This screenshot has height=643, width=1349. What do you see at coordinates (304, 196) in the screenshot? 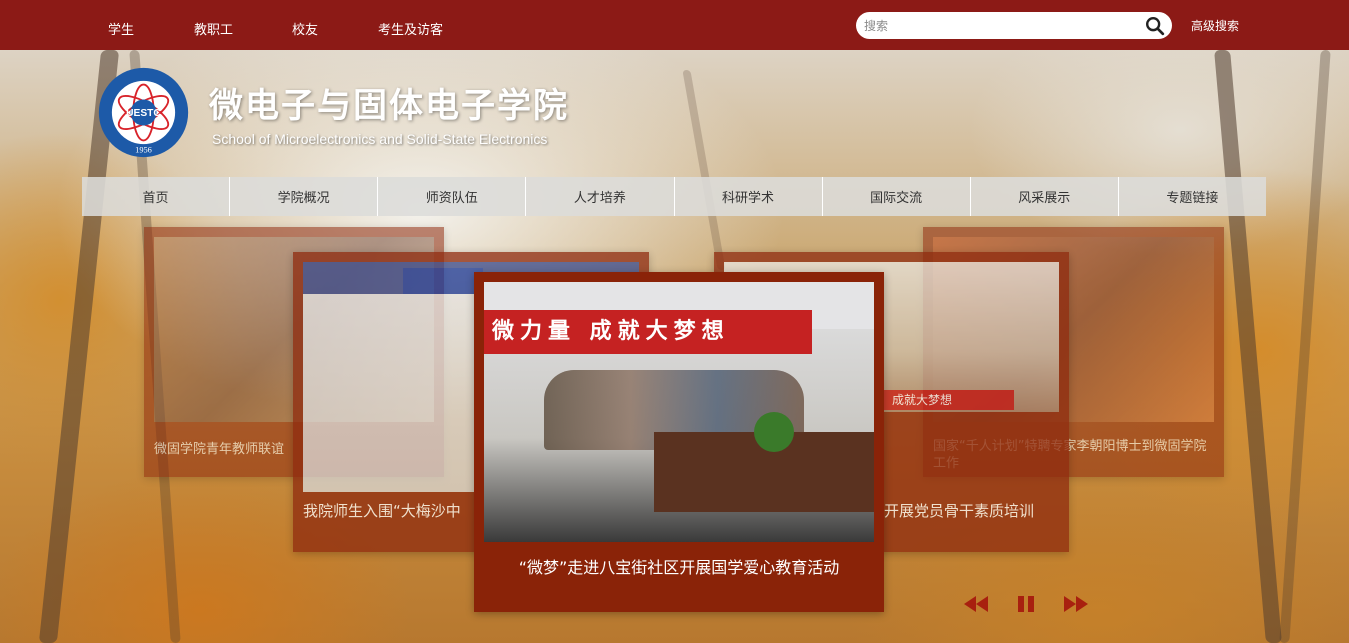
I see `nav-overview: 学院概况` at bounding box center [304, 196].